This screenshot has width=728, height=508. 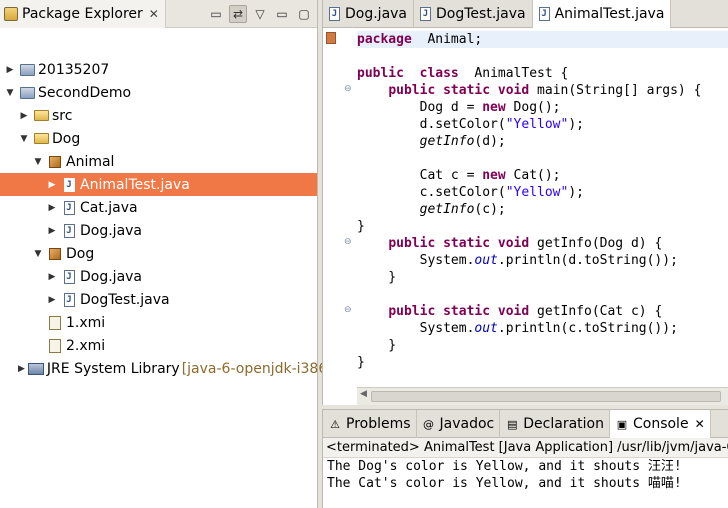 I want to click on code-line: Cat c = new Cat();, so click(x=459, y=175).